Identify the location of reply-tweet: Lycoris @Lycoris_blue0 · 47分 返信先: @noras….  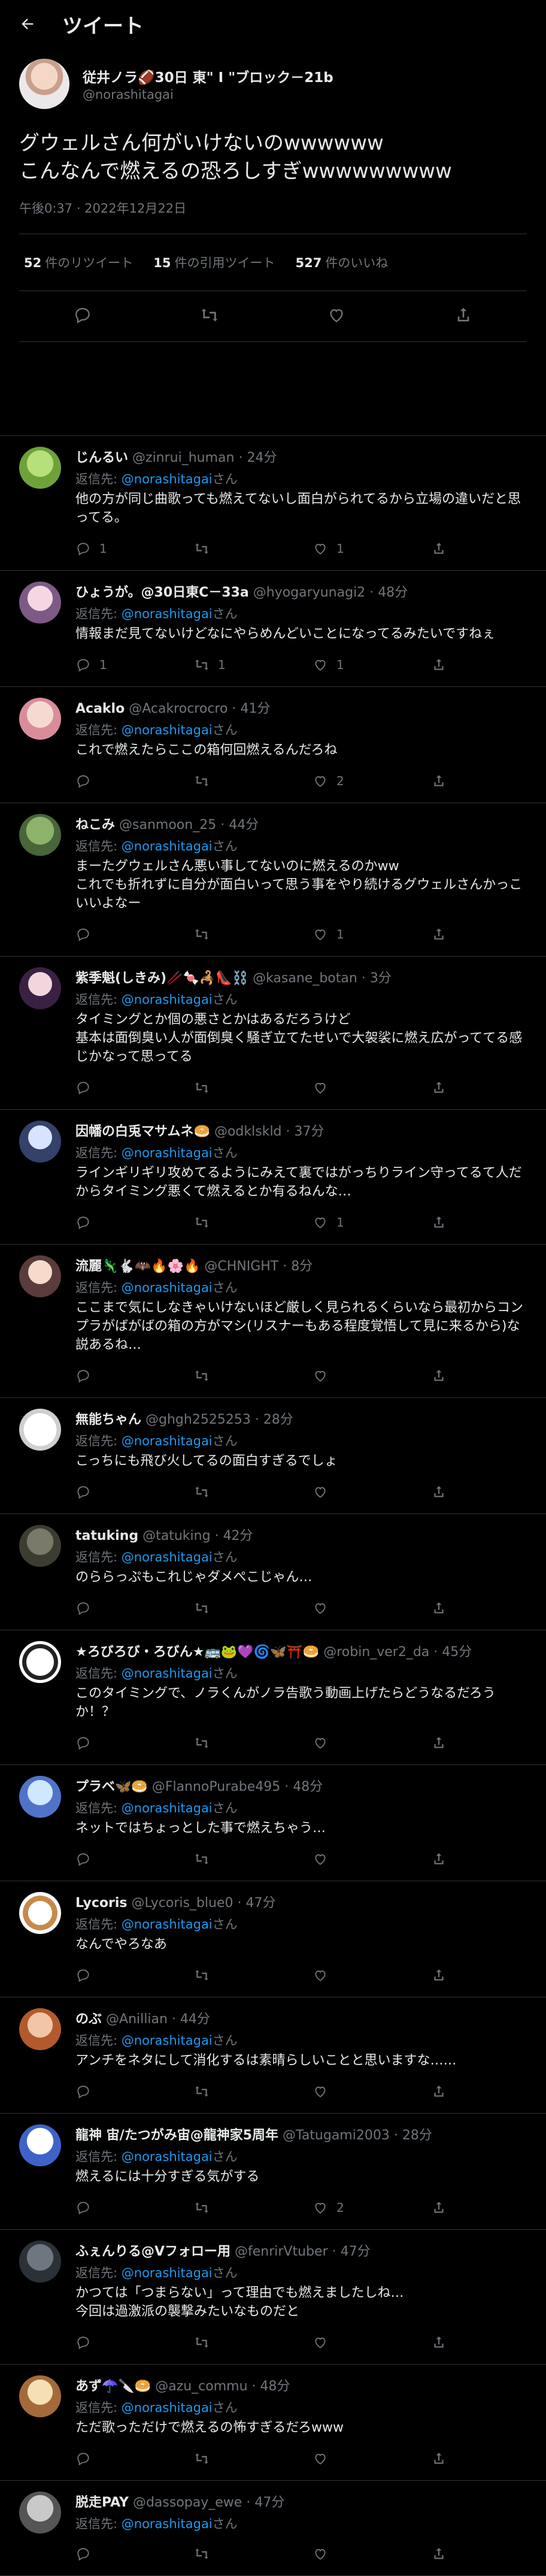
(273, 1939).